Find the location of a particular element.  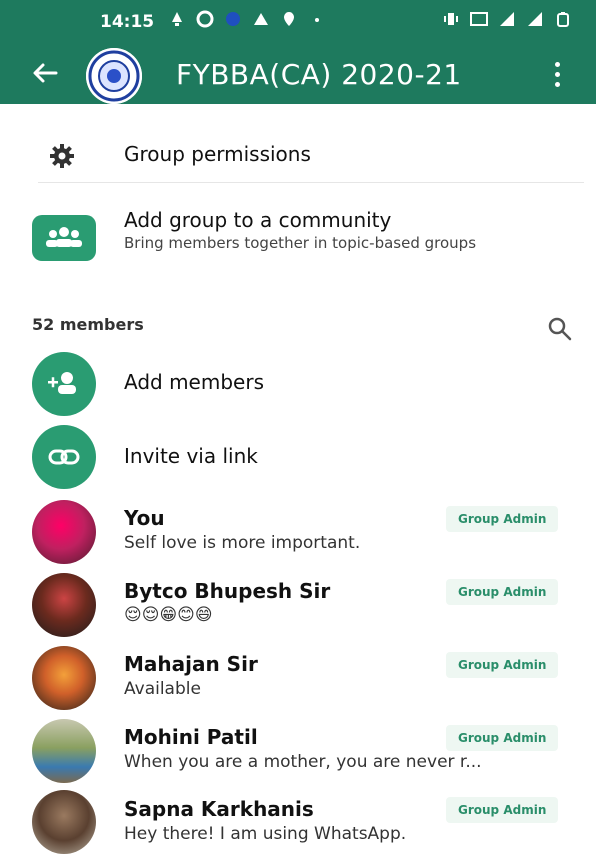

link-icon is located at coordinates (64, 457).